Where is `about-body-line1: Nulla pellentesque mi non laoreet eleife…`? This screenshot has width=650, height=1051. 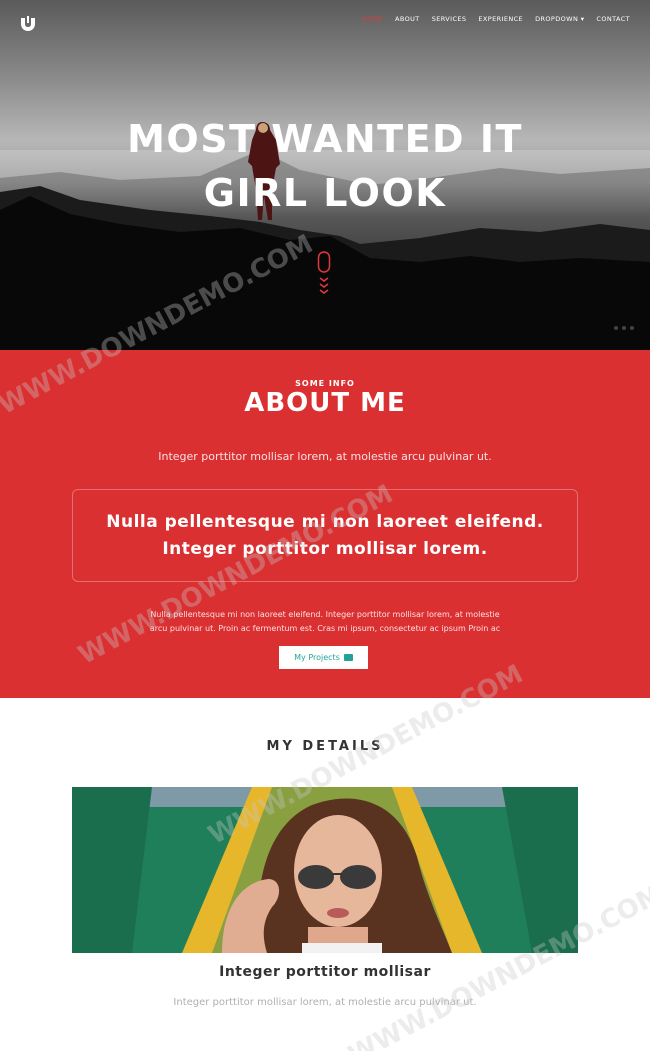 about-body-line1: Nulla pellentesque mi non laoreet eleife… is located at coordinates (325, 614).